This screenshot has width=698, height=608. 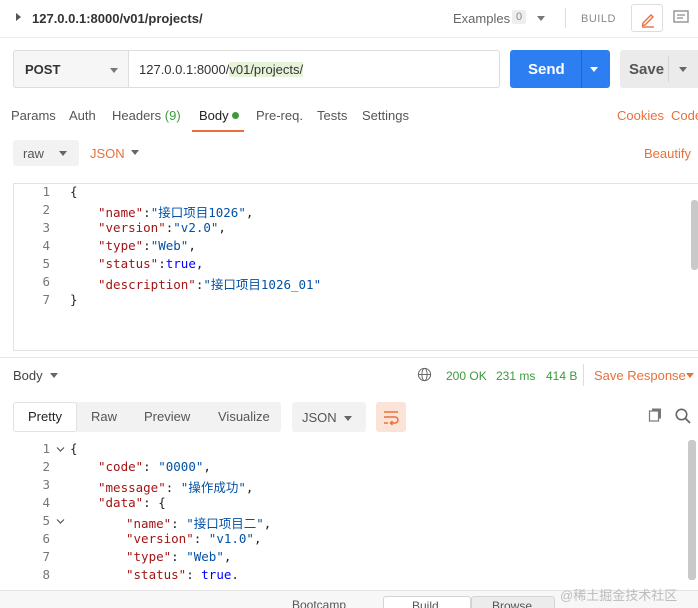 What do you see at coordinates (162, 229) in the screenshot?
I see `code-line: "version":"v2.0",` at bounding box center [162, 229].